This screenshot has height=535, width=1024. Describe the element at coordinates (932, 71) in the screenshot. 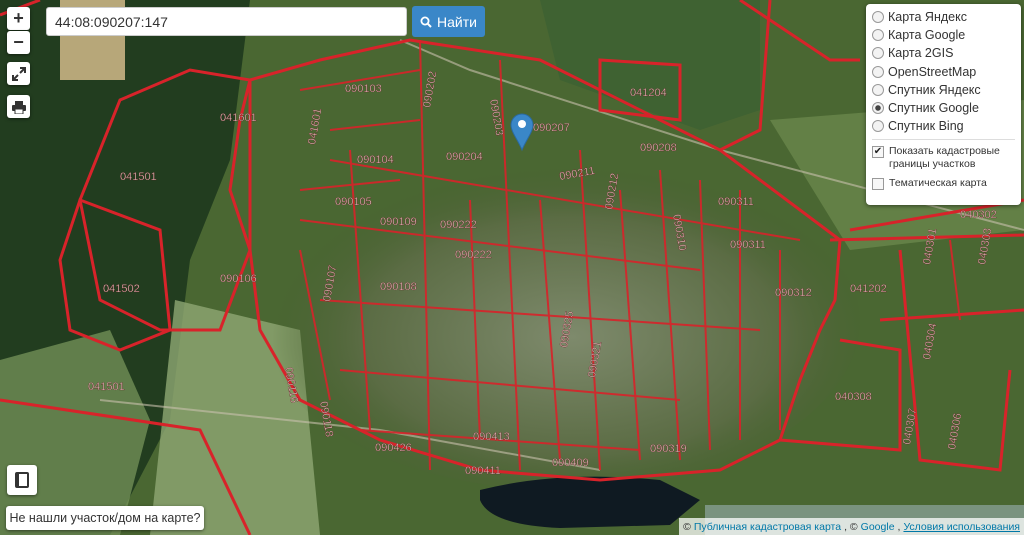

I see `layer-option-label: OpenStreetMap` at that location.